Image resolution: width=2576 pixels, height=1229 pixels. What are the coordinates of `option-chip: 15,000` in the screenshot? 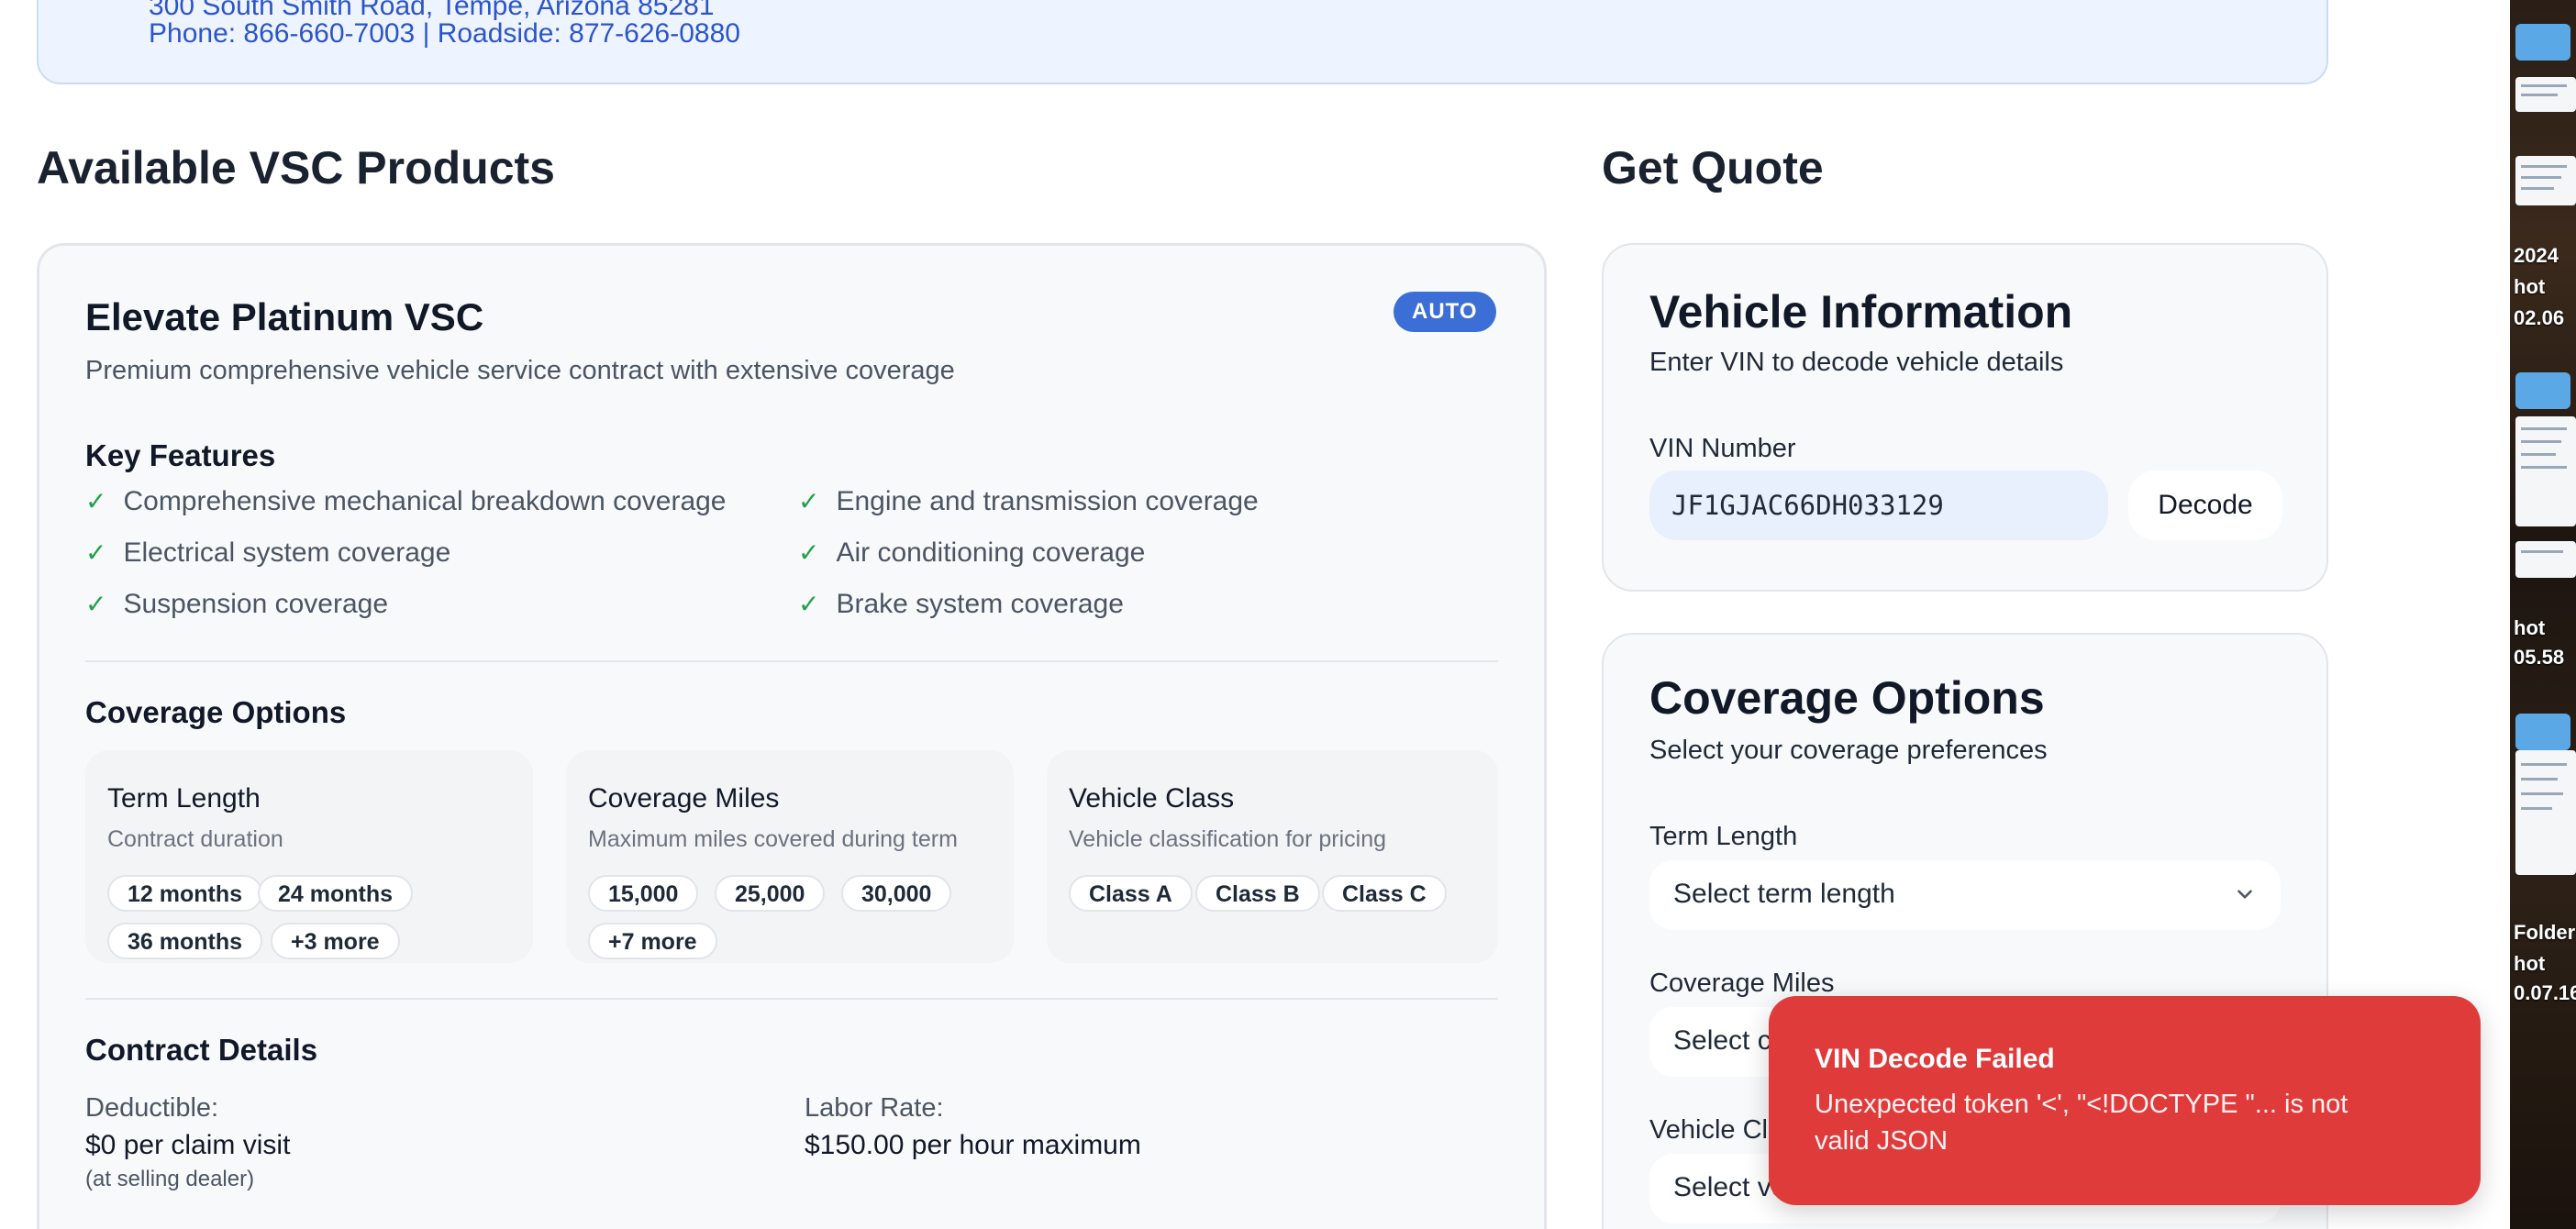 It's located at (643, 893).